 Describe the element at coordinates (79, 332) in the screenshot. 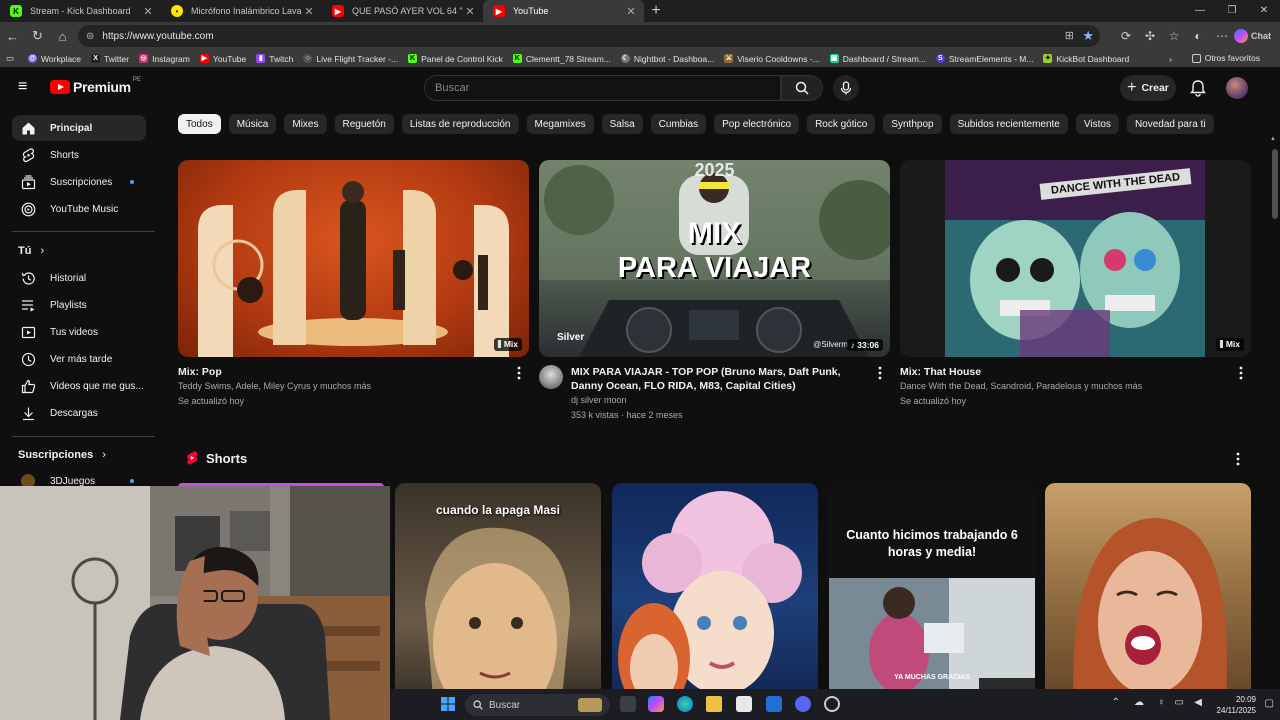

I see `sidebar-item-tus-videos: Tus videos` at that location.